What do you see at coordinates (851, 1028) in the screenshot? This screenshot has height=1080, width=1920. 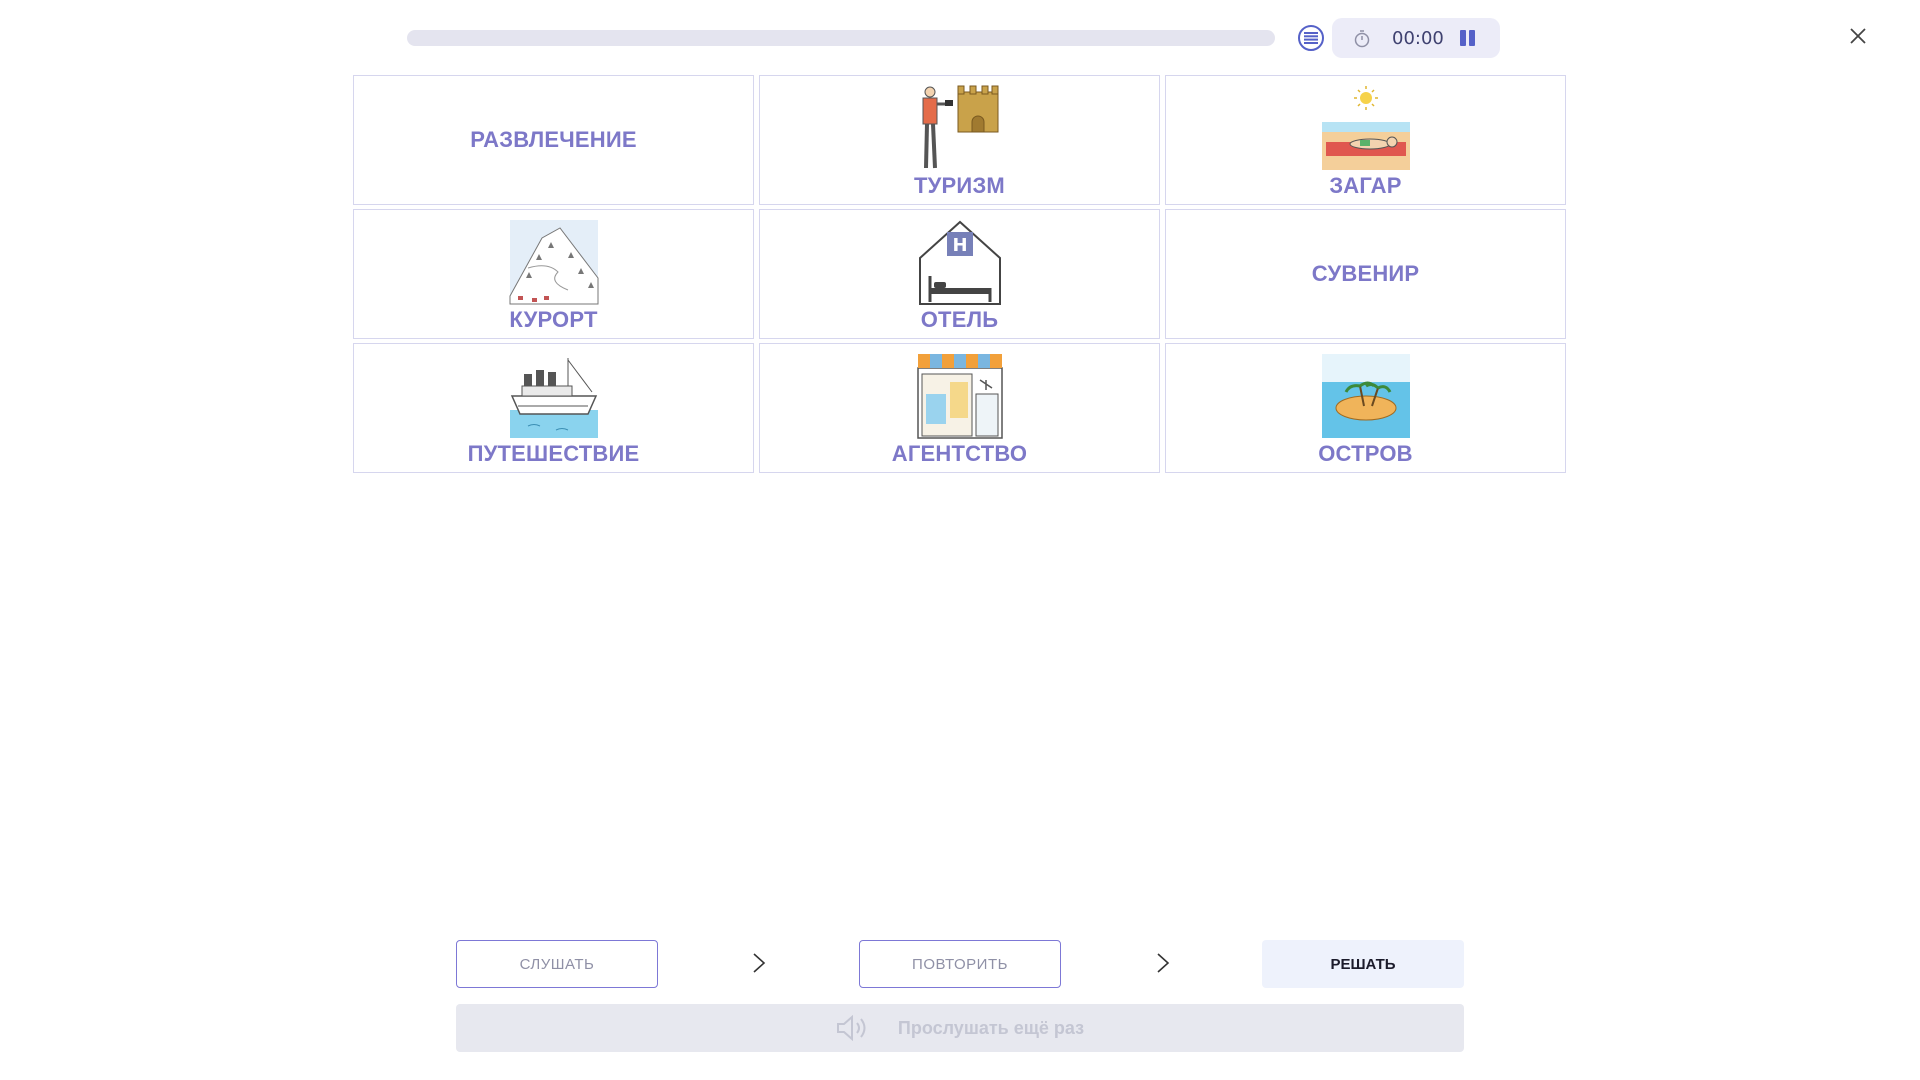 I see `speaker-icon` at bounding box center [851, 1028].